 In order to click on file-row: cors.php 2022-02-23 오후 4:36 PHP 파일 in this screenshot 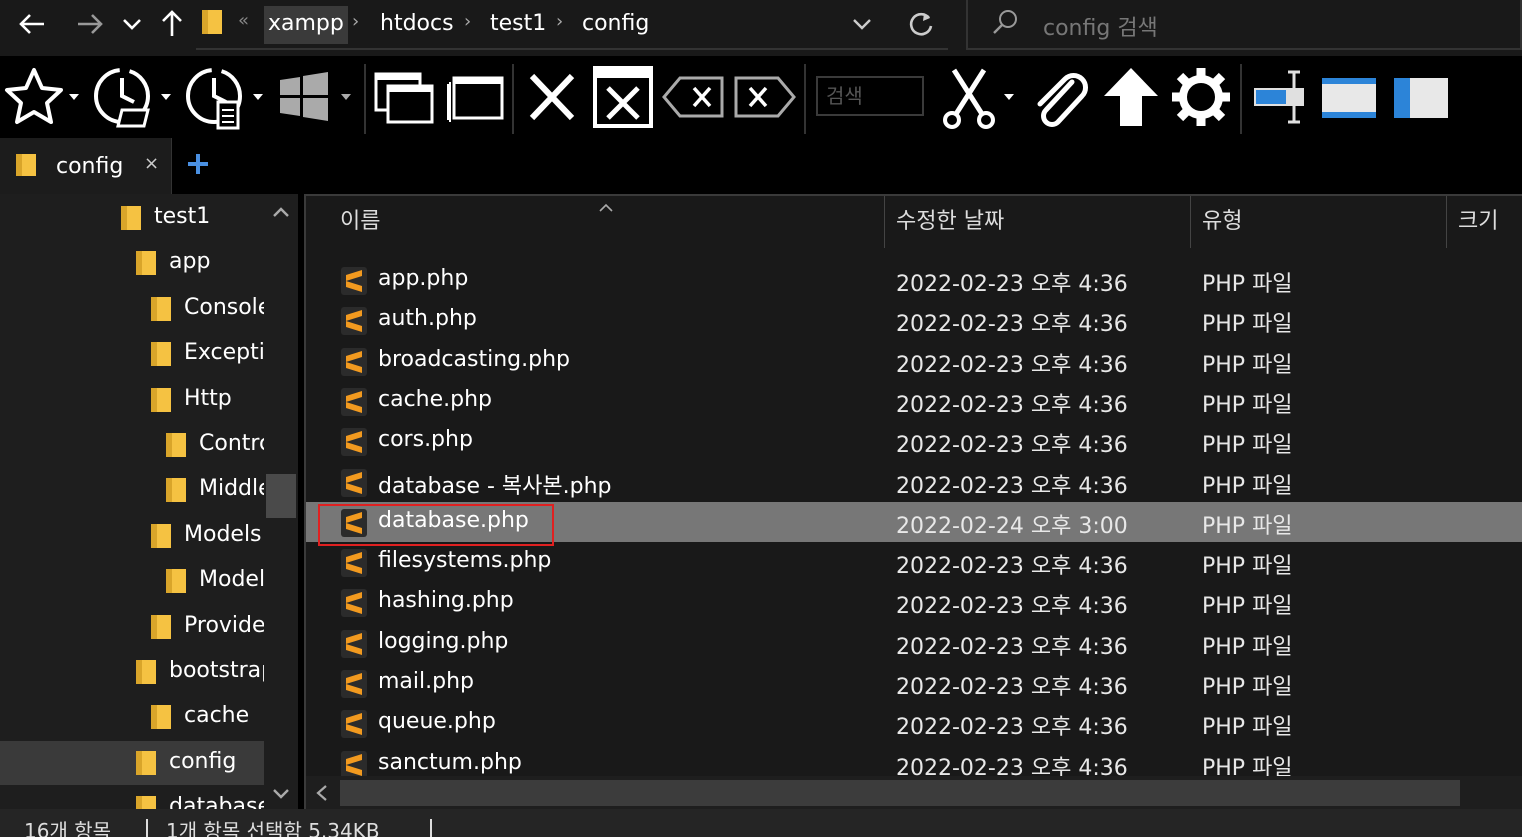, I will do `click(914, 441)`.